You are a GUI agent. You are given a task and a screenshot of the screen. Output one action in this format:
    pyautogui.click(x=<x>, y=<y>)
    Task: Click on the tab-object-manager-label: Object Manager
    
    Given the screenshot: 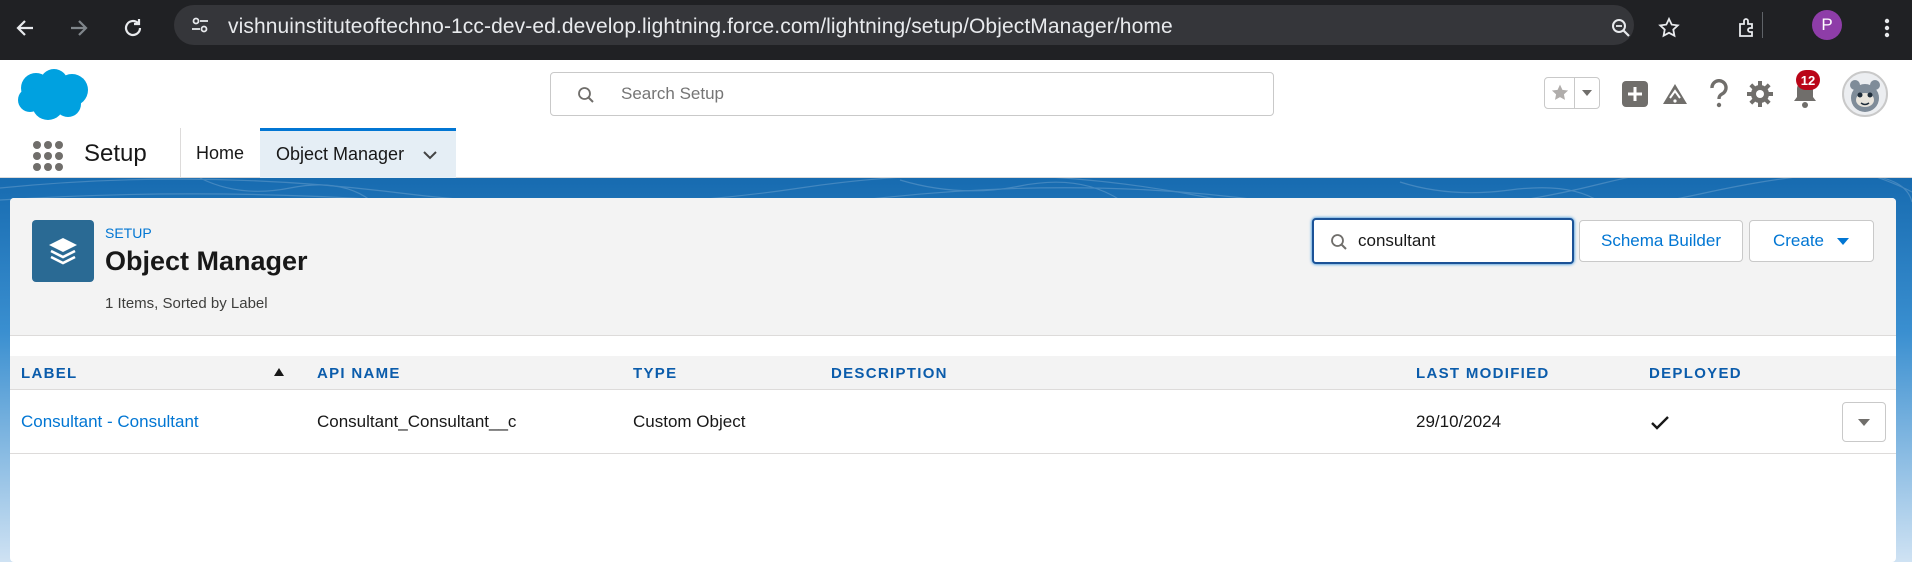 What is the action you would take?
    pyautogui.click(x=340, y=154)
    